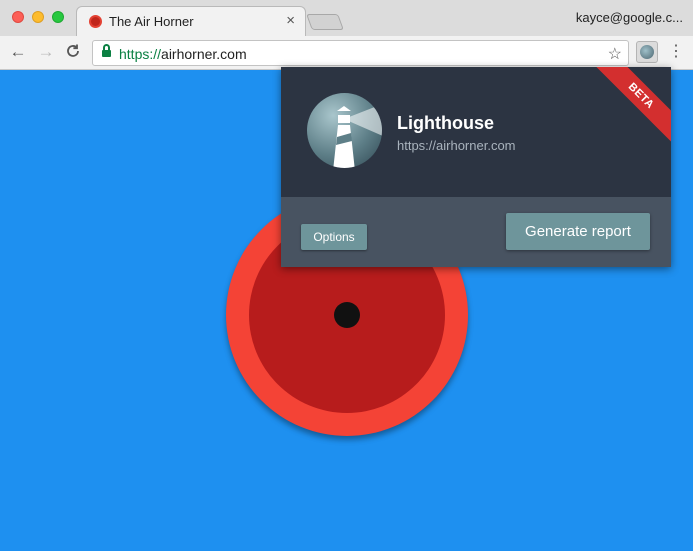 The width and height of the screenshot is (693, 551). Describe the element at coordinates (151, 21) in the screenshot. I see `tab-title: The Air Horner` at that location.